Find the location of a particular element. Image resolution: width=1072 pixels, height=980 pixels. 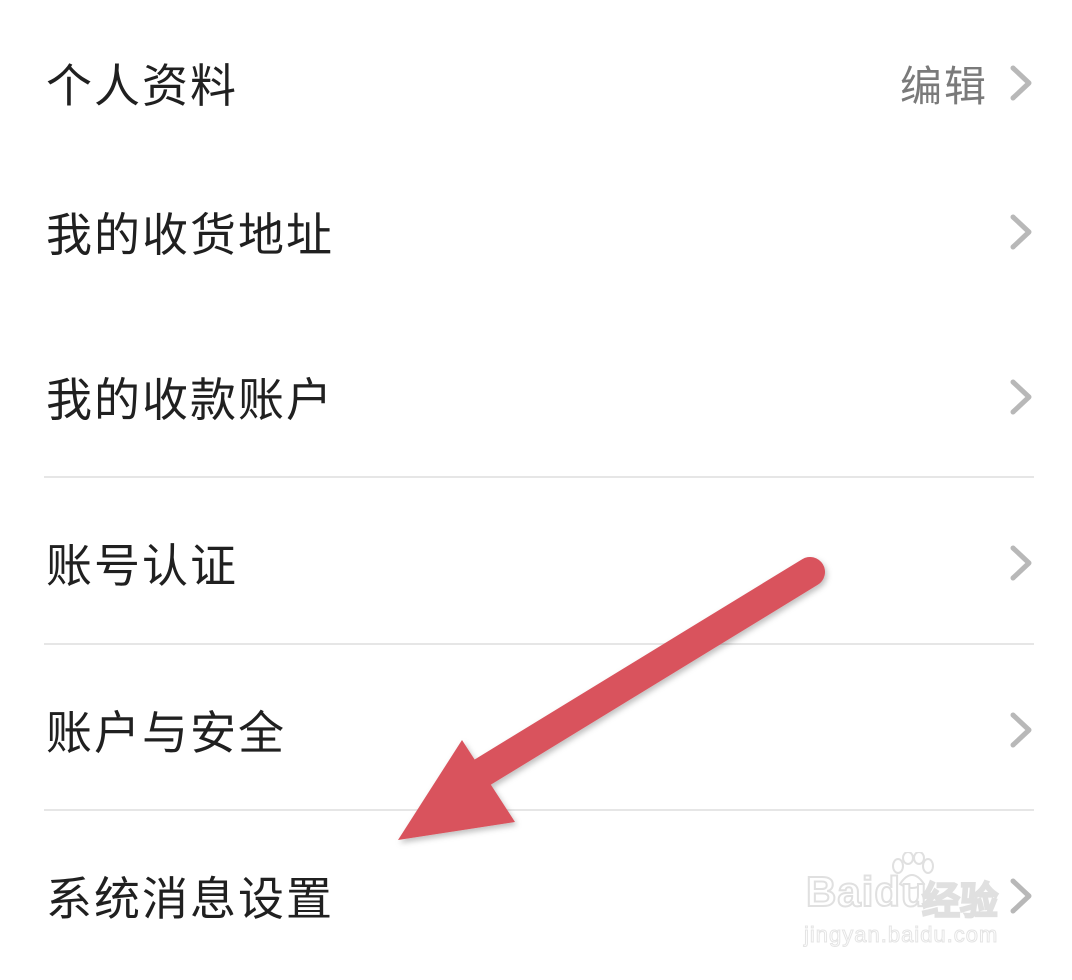

baidu-logo: Baidu is located at coordinates (866, 891).